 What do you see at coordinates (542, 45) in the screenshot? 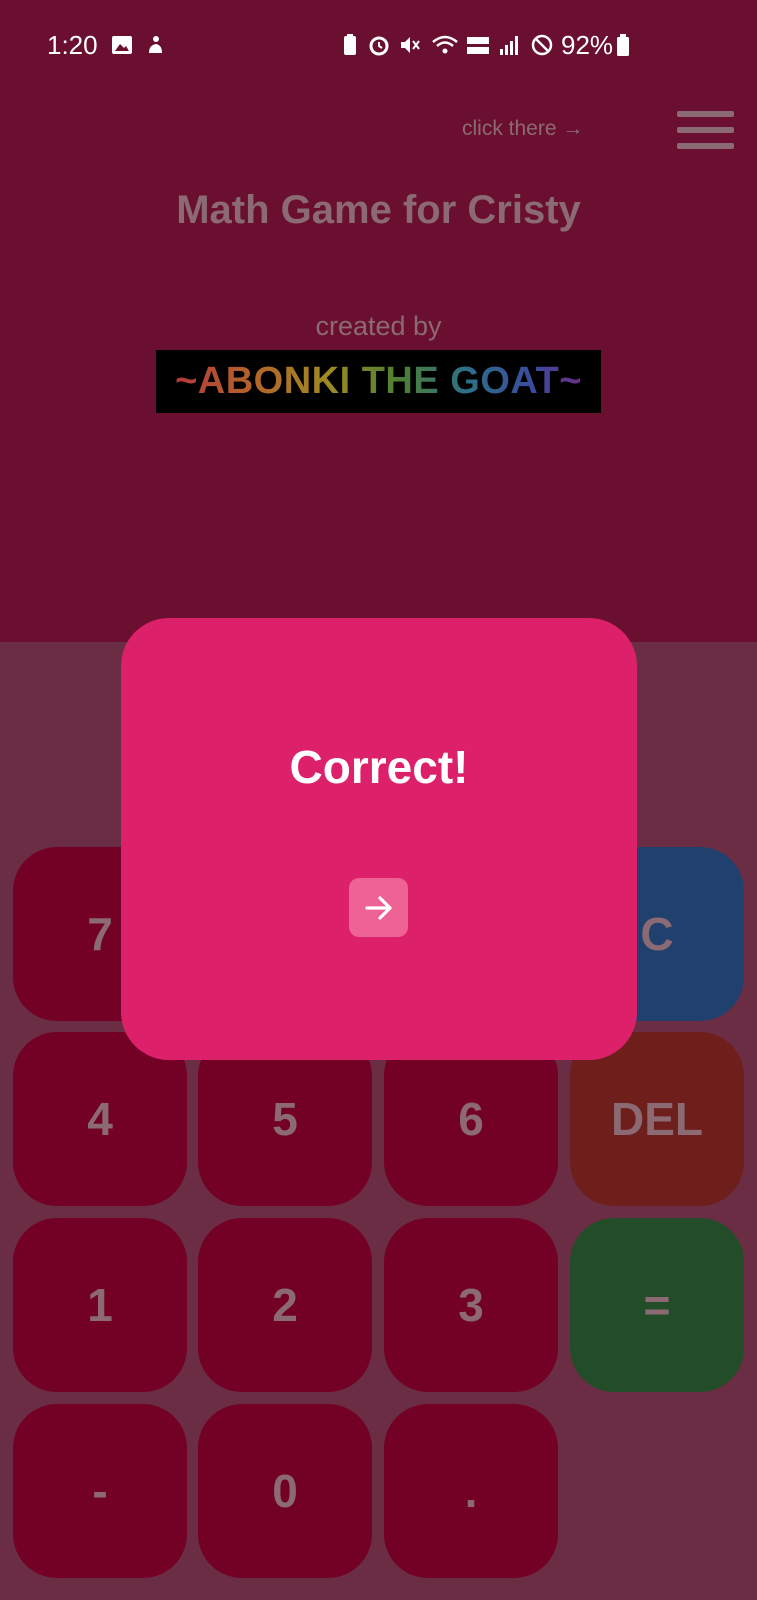
I see `do-not-disturb-icon` at bounding box center [542, 45].